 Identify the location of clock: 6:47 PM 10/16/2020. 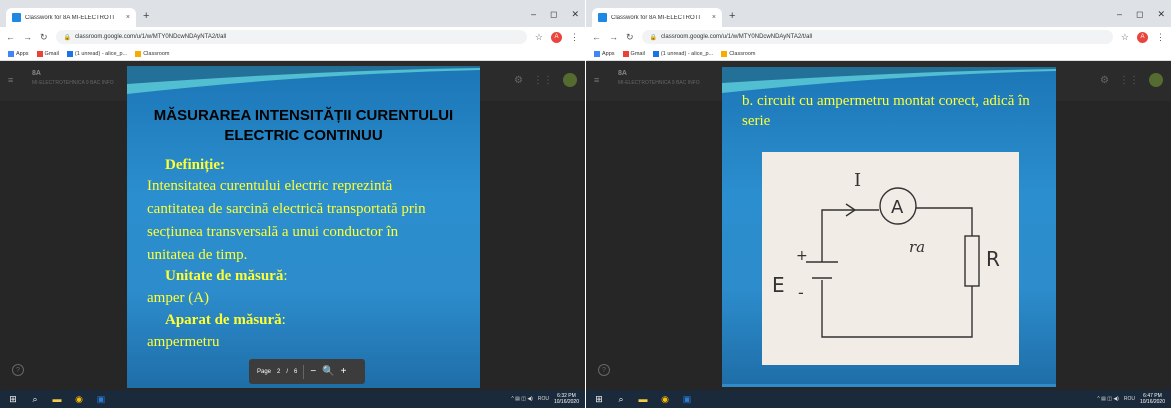
(1152, 399).